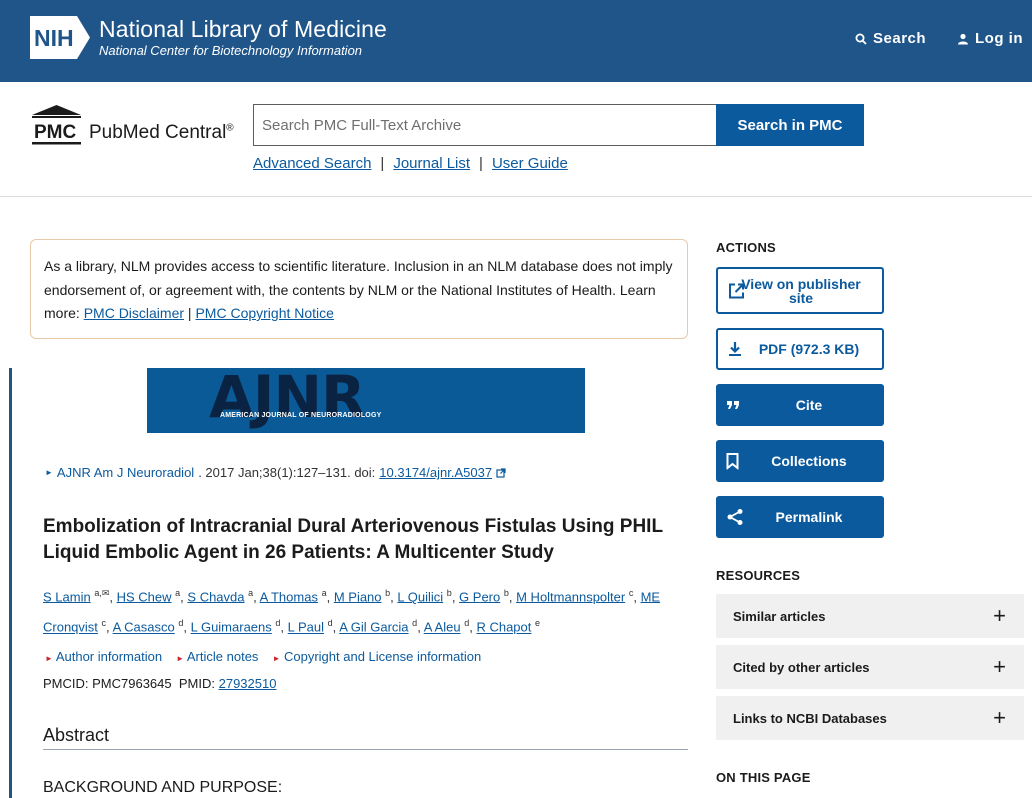 The height and width of the screenshot is (798, 1032). I want to click on permalink-button: Permalink, so click(800, 517).